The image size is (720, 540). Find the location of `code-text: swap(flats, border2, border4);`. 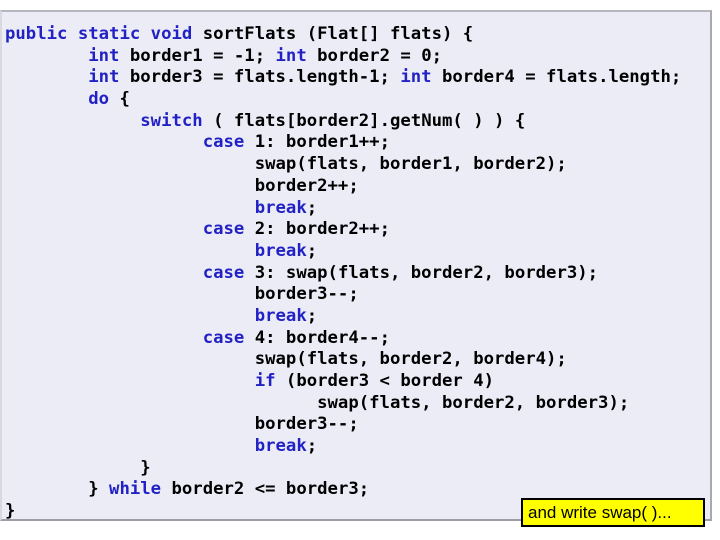

code-text: swap(flats, border2, border4); is located at coordinates (286, 359).